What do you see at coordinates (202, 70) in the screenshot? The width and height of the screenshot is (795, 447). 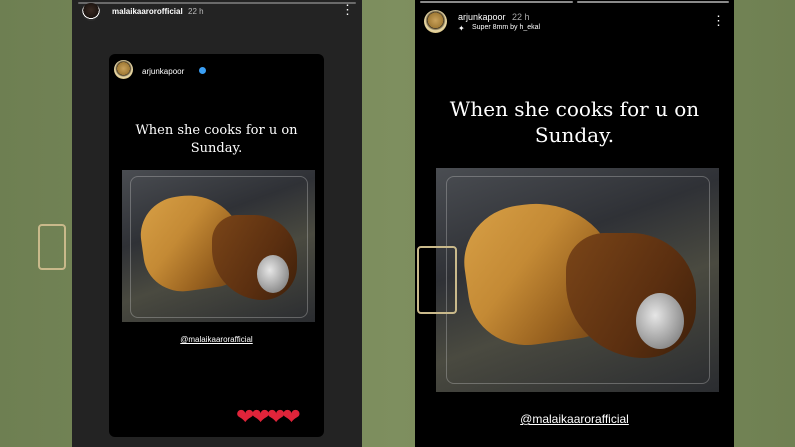 I see `verified-badge-icon` at bounding box center [202, 70].